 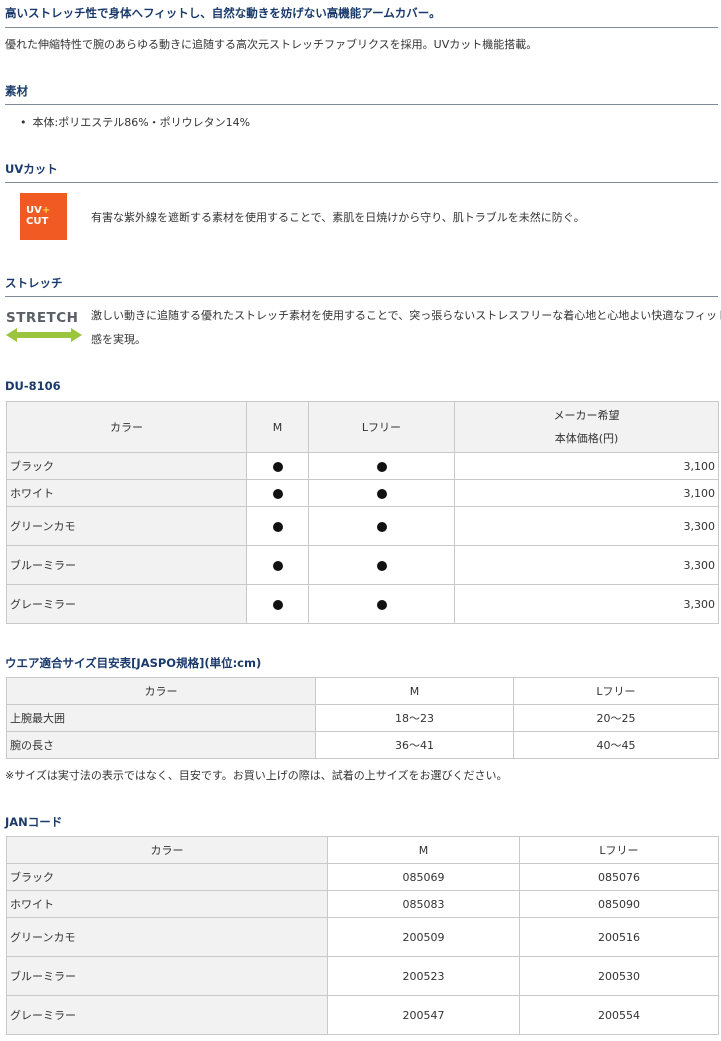 I want to click on table-row: ホワイト 085083 085090, so click(x=362, y=904).